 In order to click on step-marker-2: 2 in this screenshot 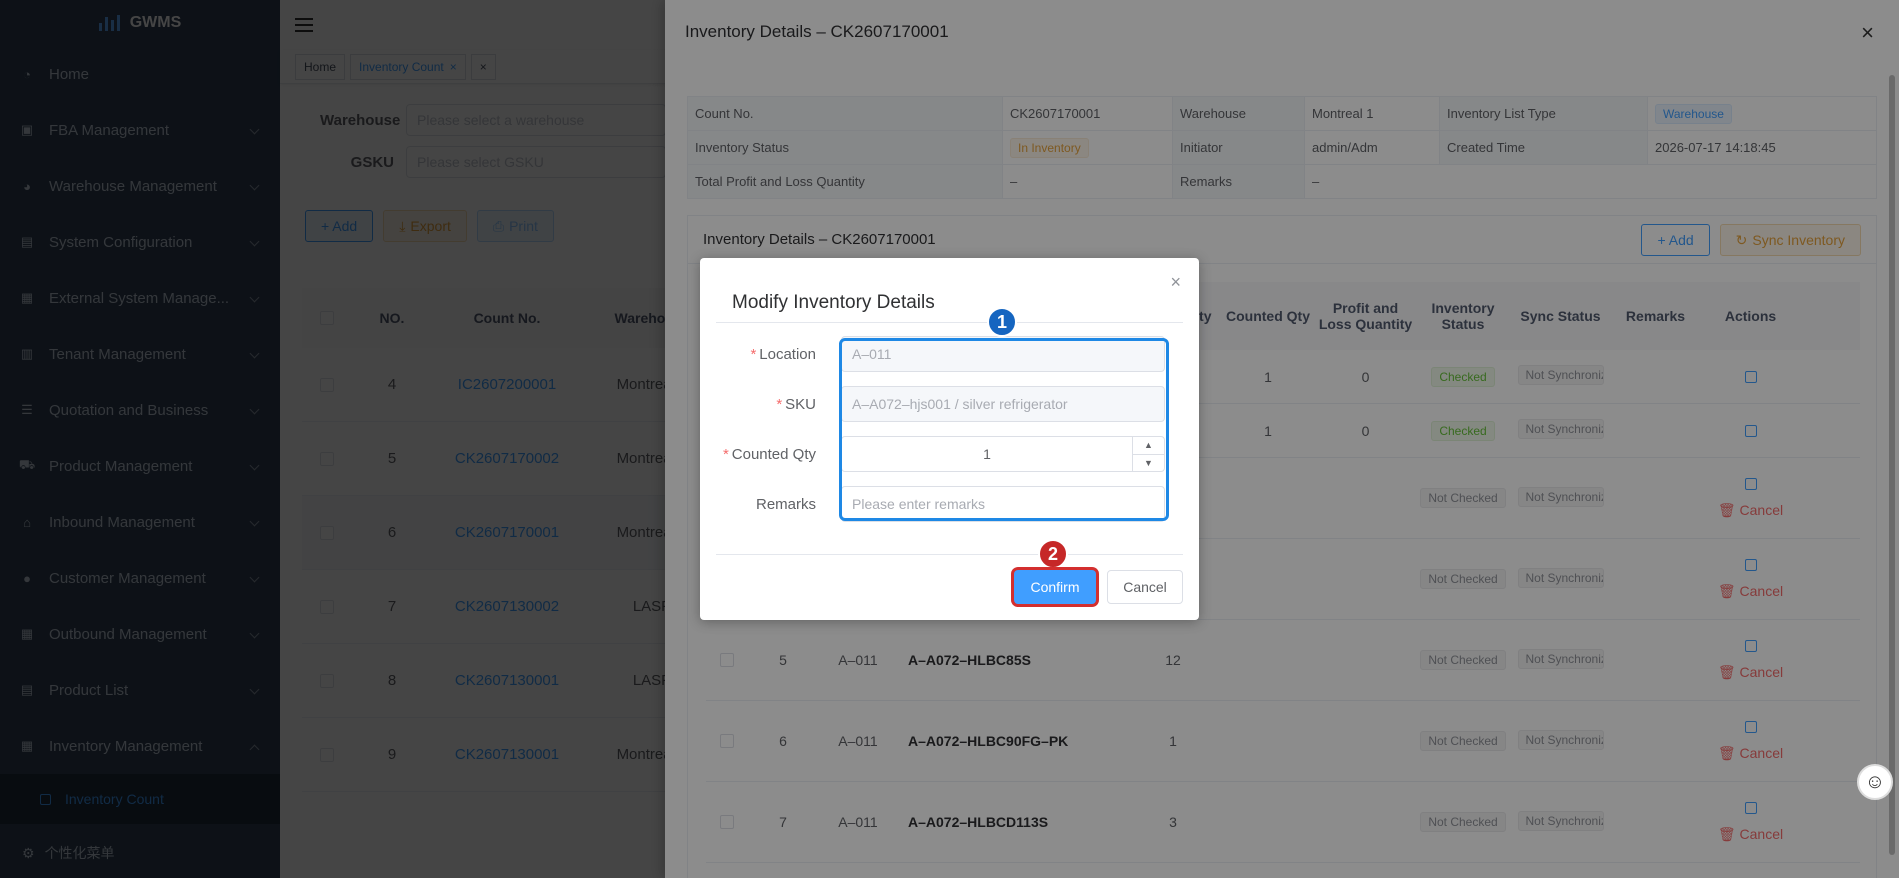, I will do `click(1053, 554)`.